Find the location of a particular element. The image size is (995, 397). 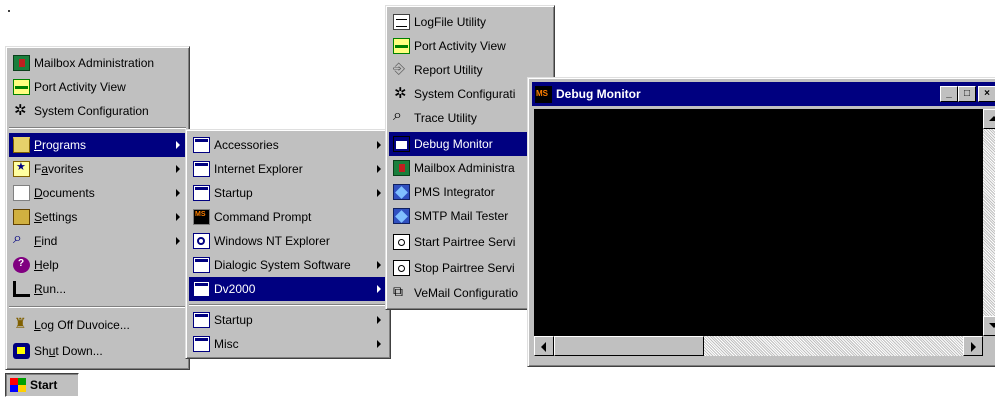

down-arrow-icon is located at coordinates (992, 325).